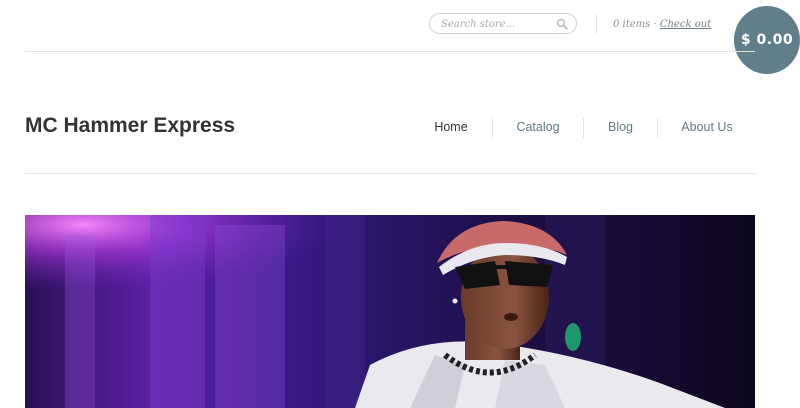  I want to click on search-input, so click(498, 24).